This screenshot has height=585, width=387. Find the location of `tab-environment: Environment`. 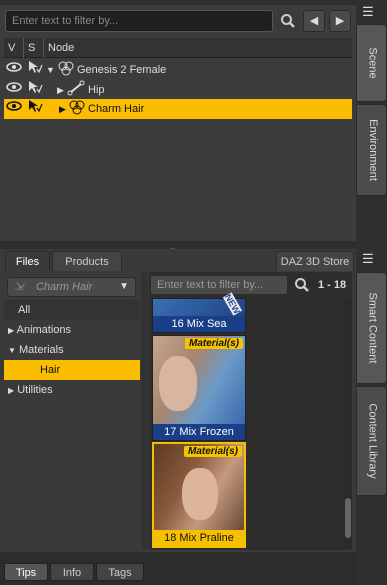

tab-environment: Environment is located at coordinates (371, 150).